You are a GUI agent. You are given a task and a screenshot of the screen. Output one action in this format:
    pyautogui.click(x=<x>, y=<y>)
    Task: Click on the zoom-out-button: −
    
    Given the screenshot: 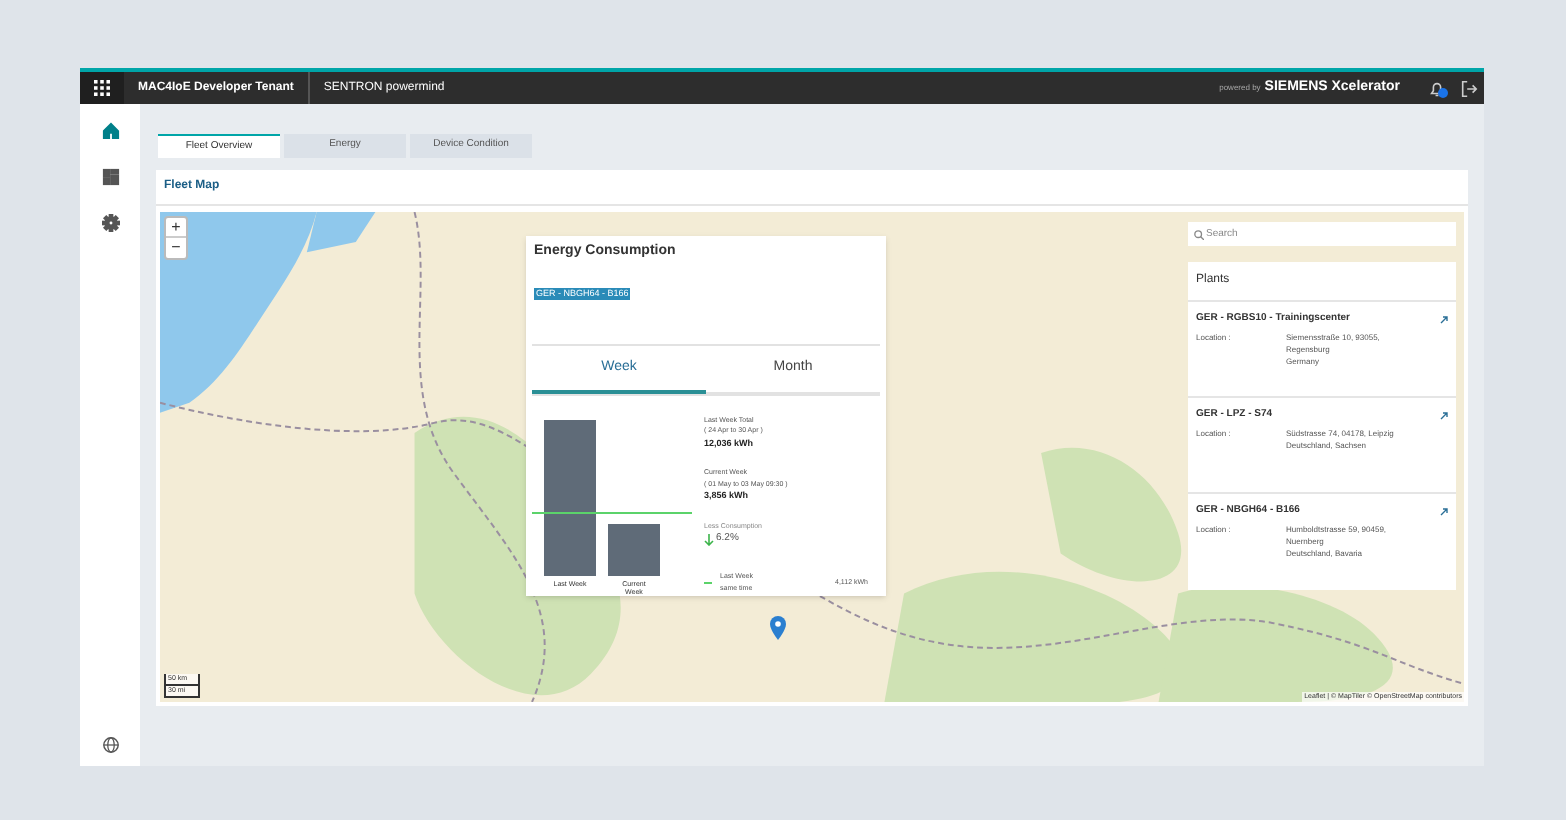 What is the action you would take?
    pyautogui.click(x=176, y=248)
    